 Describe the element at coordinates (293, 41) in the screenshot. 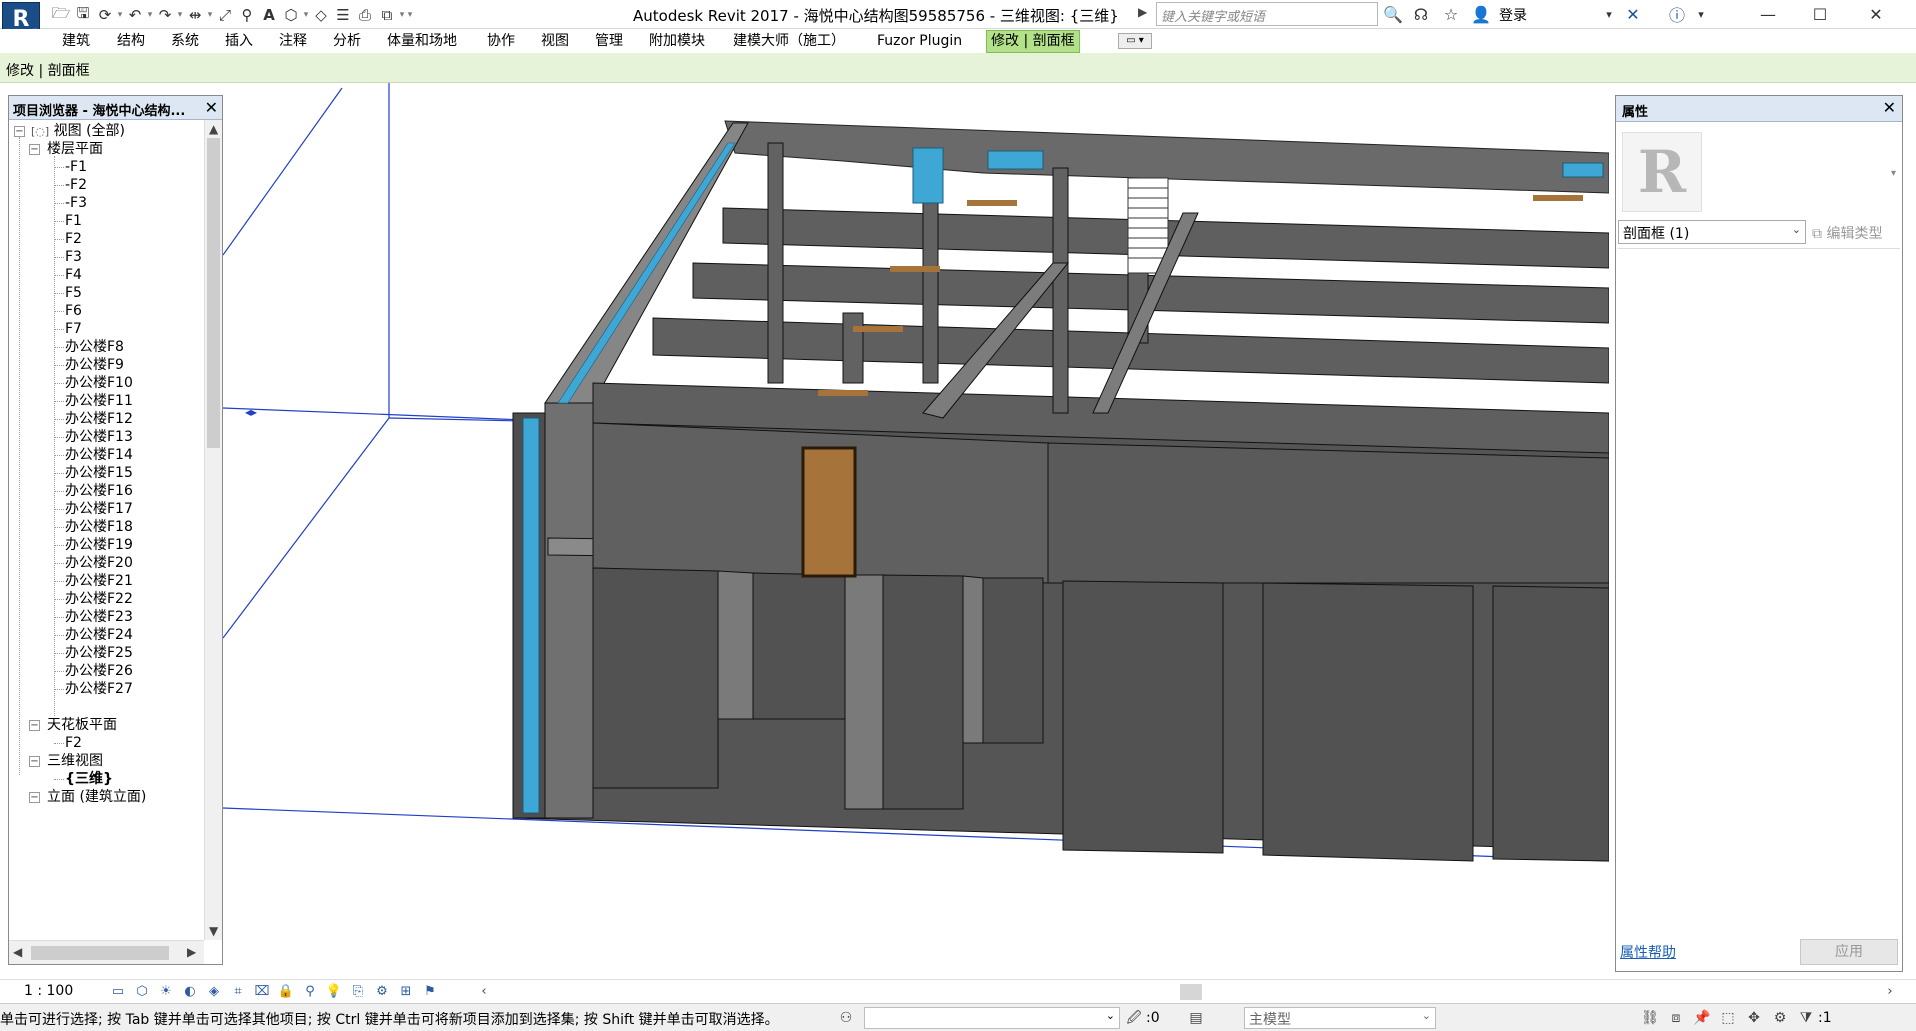

I see `tab-annotate: 注释` at that location.